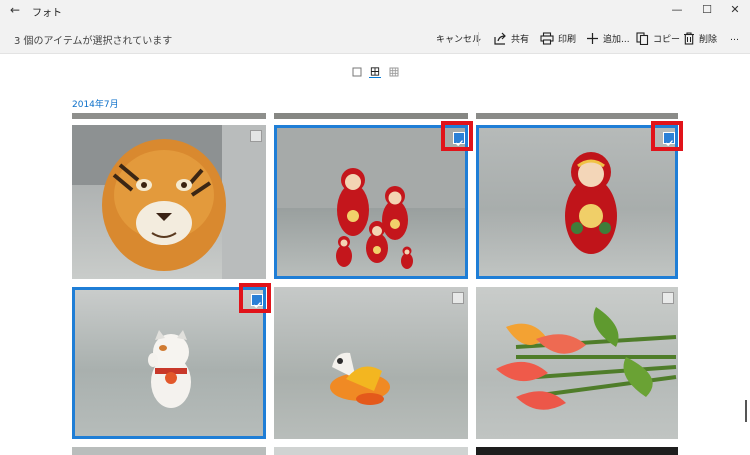  I want to click on tiger-photo-image, so click(169, 202).